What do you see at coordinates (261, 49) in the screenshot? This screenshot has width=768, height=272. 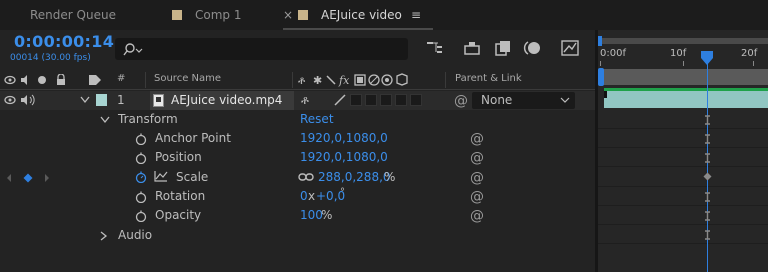 I see `search-input` at bounding box center [261, 49].